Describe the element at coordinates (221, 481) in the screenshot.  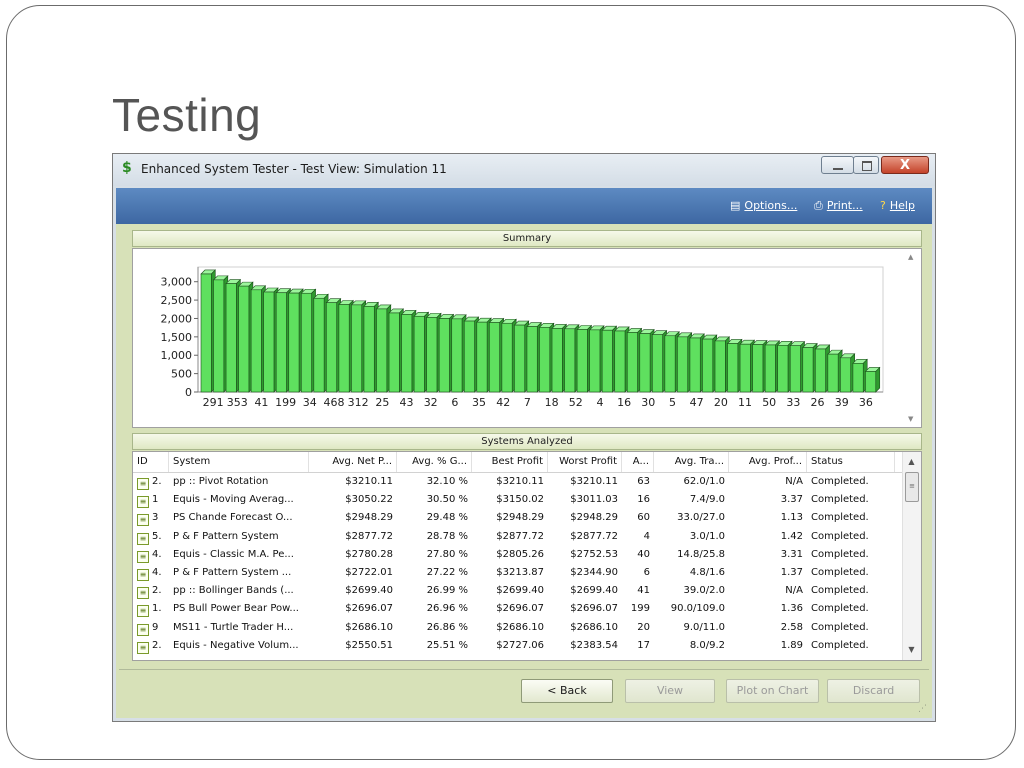
I see `table-cell: pp :: Pivot Rotation` at that location.